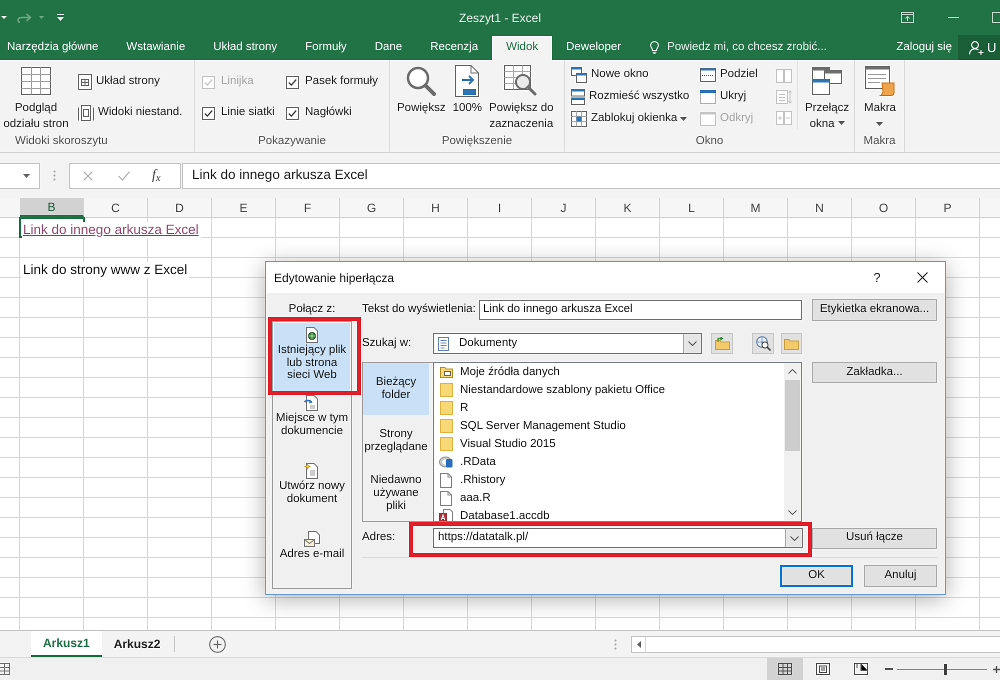  I want to click on ribbon-tab: Formuły, so click(326, 47).